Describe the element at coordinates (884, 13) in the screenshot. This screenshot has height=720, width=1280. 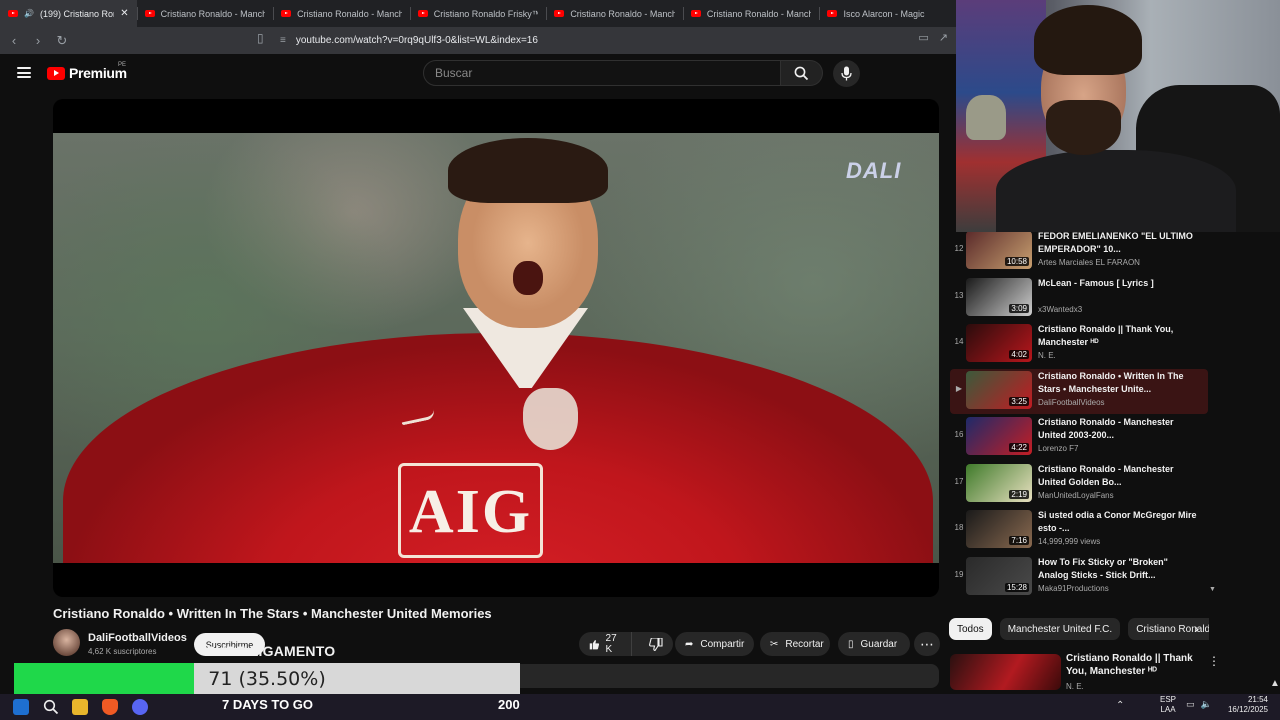
I see `tab-title: Isco Alarcon - Magic` at that location.